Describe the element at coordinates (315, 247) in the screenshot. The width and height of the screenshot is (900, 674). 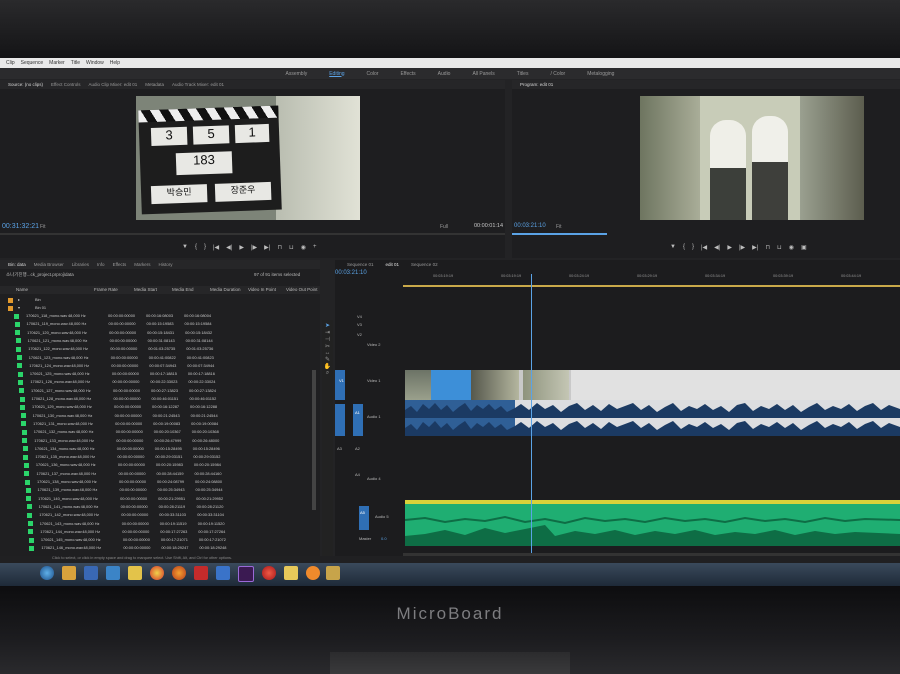
I see `add-button-icon: +` at that location.